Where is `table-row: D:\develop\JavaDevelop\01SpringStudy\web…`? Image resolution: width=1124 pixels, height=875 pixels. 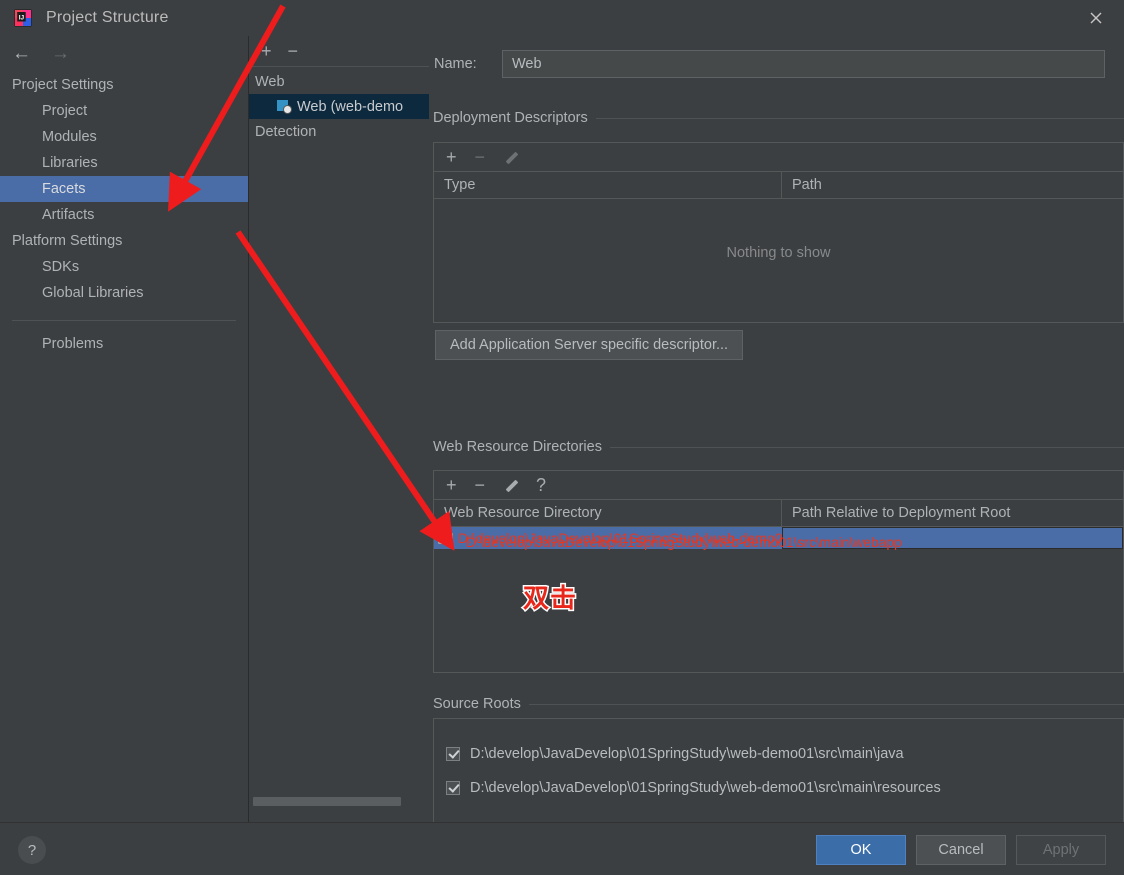 table-row: D:\develop\JavaDevelop\01SpringStudy\web… is located at coordinates (778, 538).